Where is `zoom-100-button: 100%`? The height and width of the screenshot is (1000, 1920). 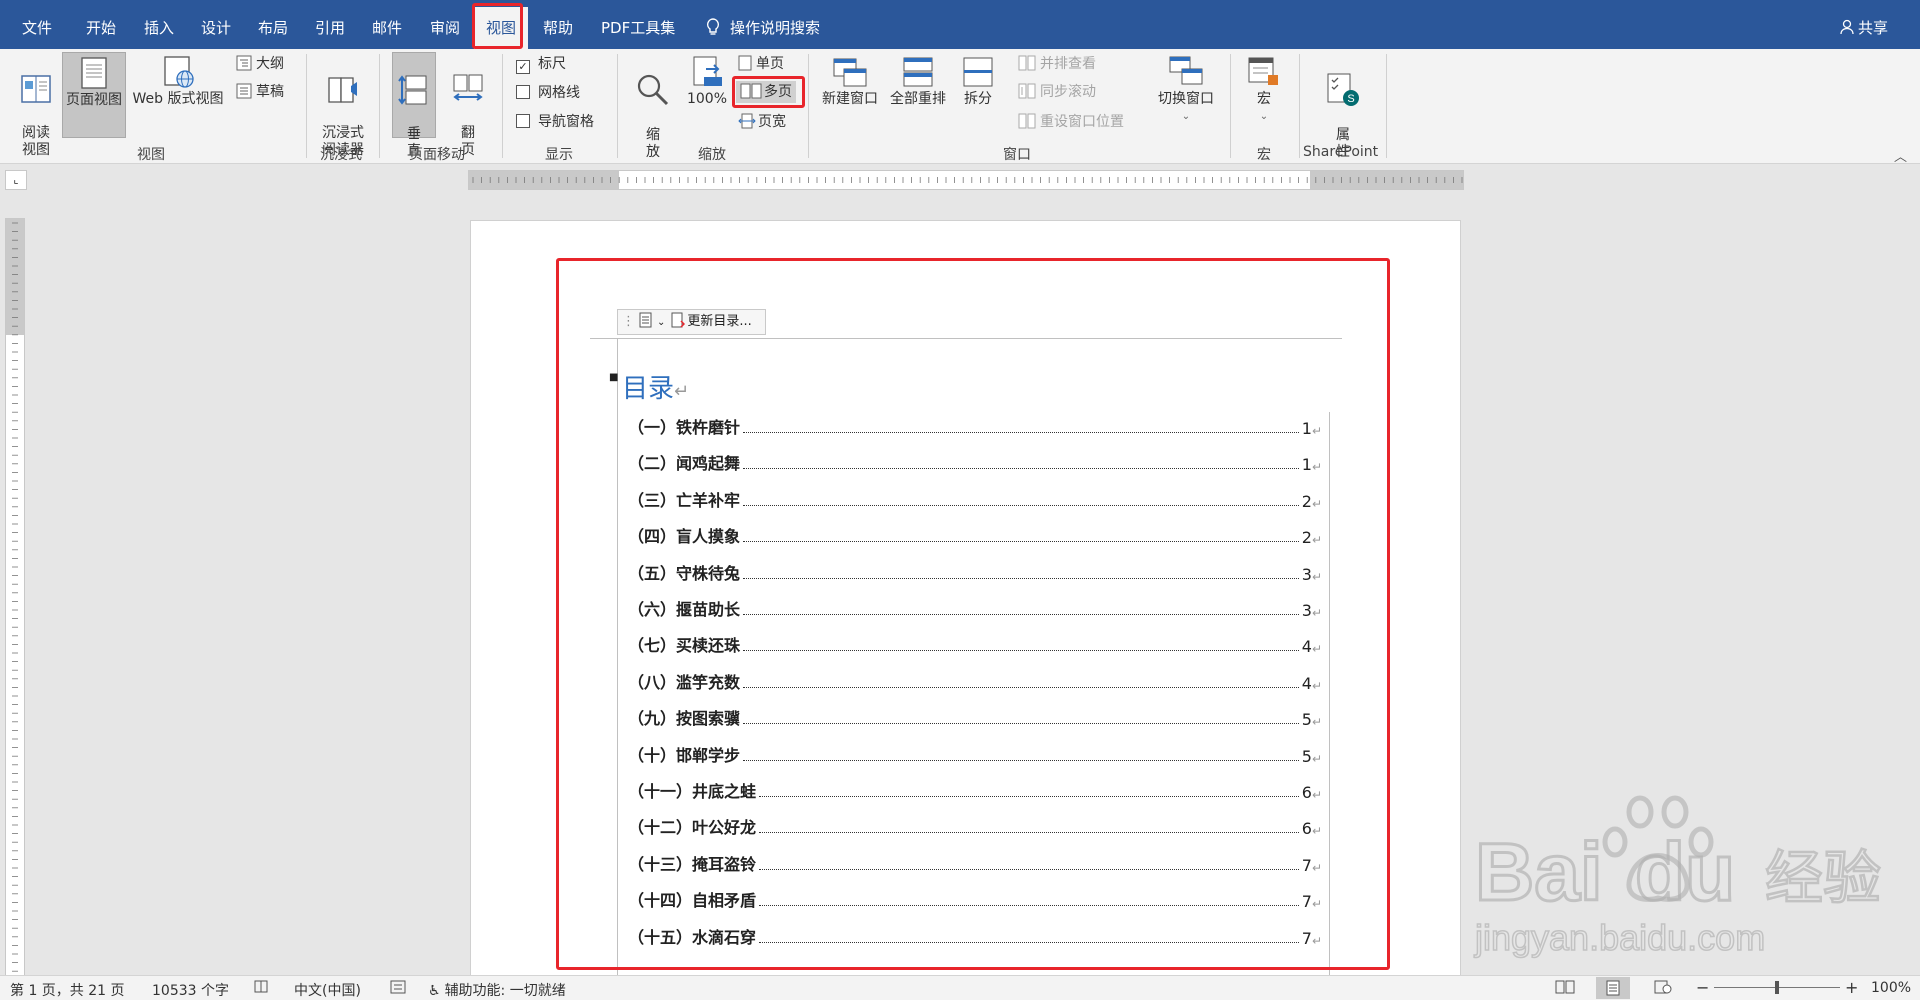 zoom-100-button: 100% is located at coordinates (707, 81).